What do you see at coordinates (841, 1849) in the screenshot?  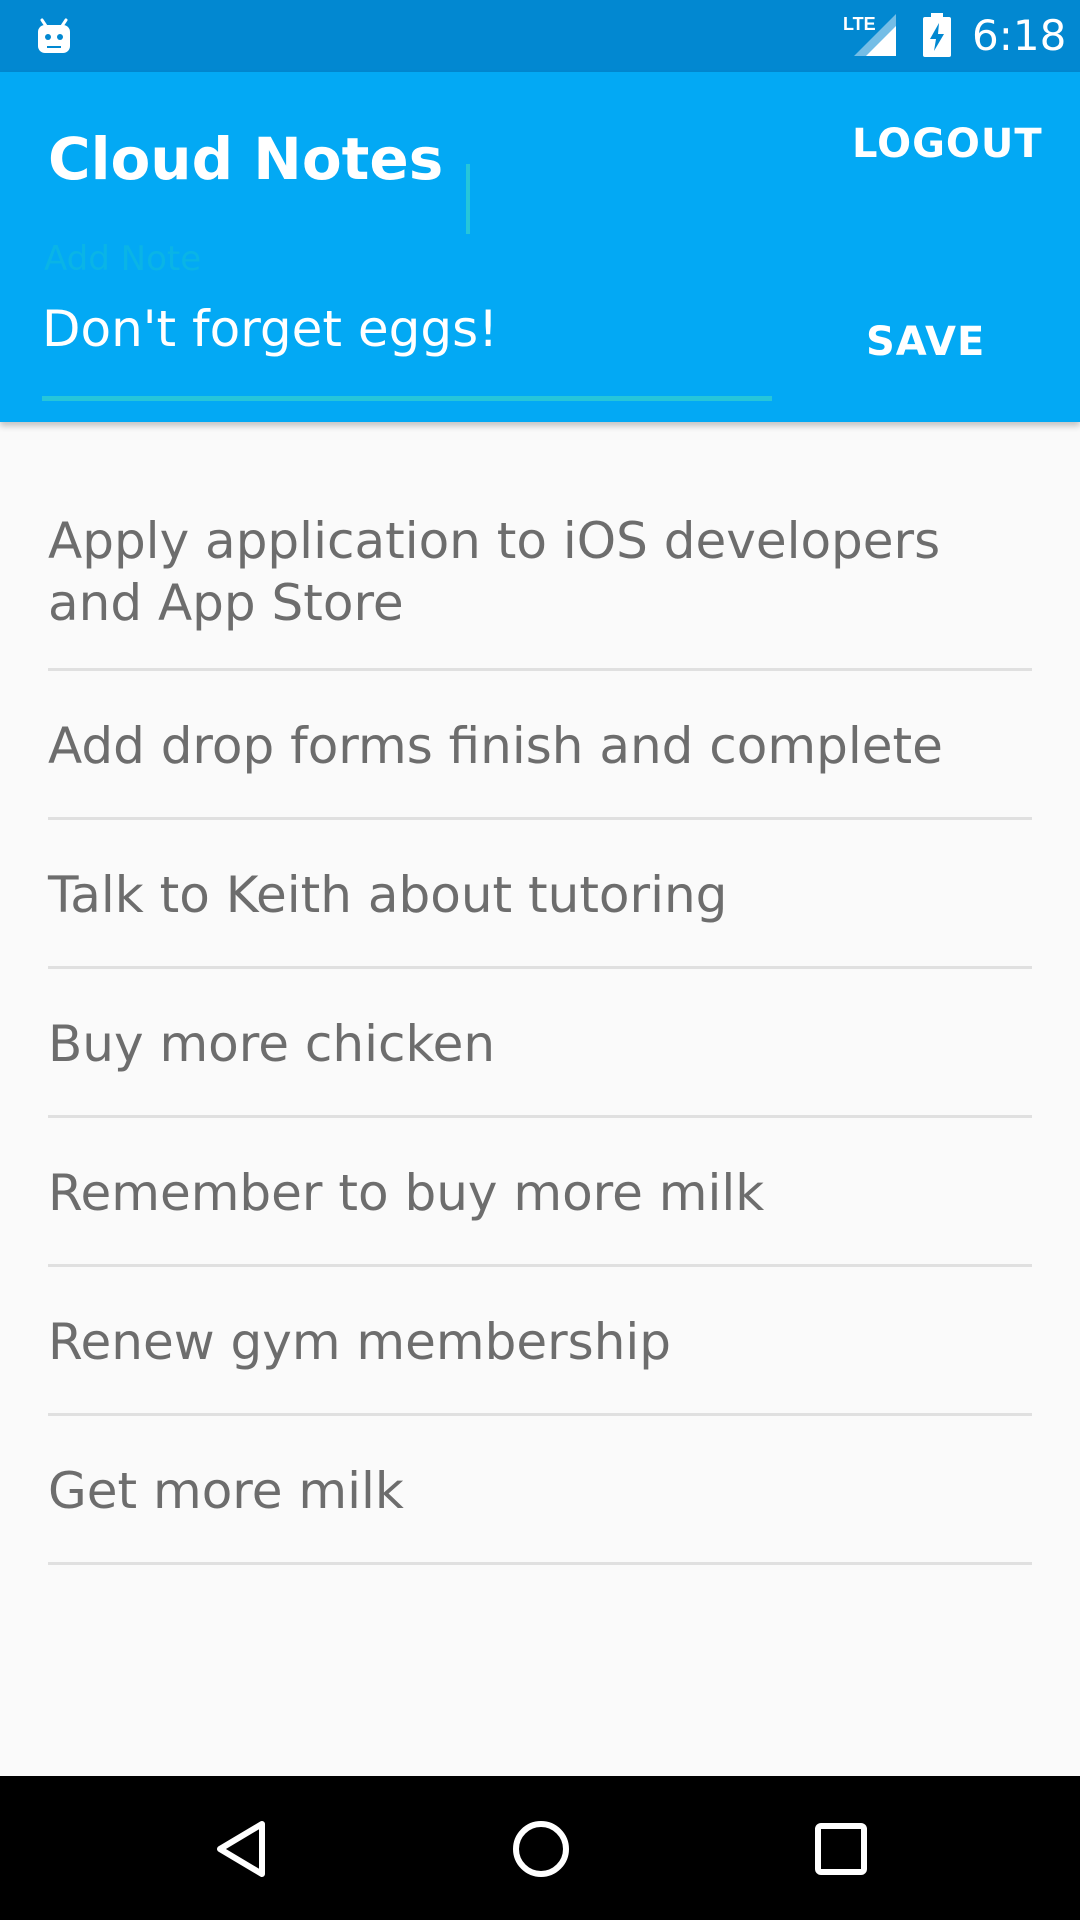 I see `recents-icon` at bounding box center [841, 1849].